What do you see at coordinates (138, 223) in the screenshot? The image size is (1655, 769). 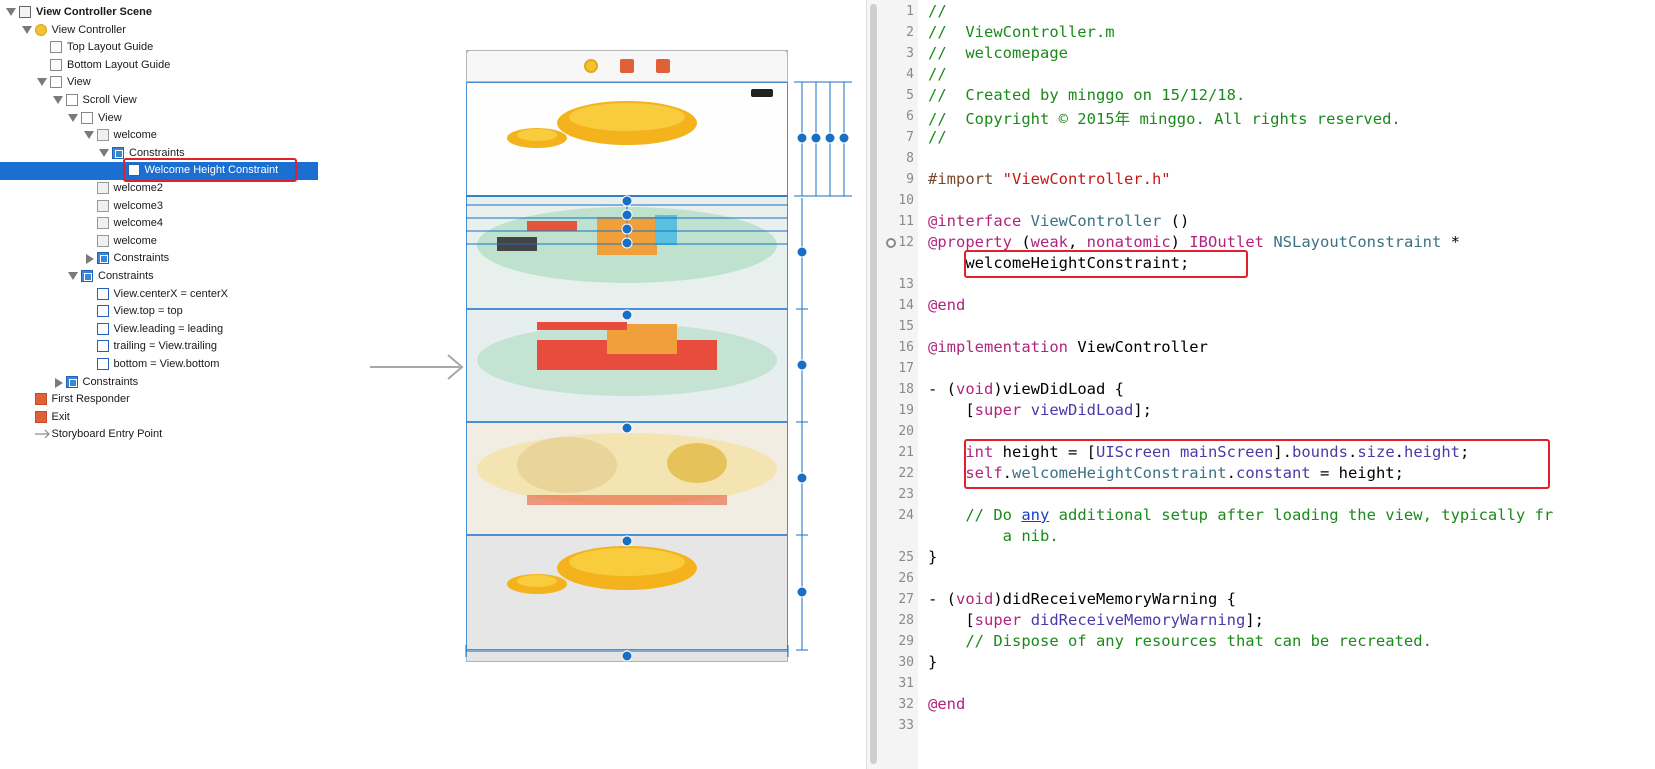 I see `outline-item-label: welcome4` at bounding box center [138, 223].